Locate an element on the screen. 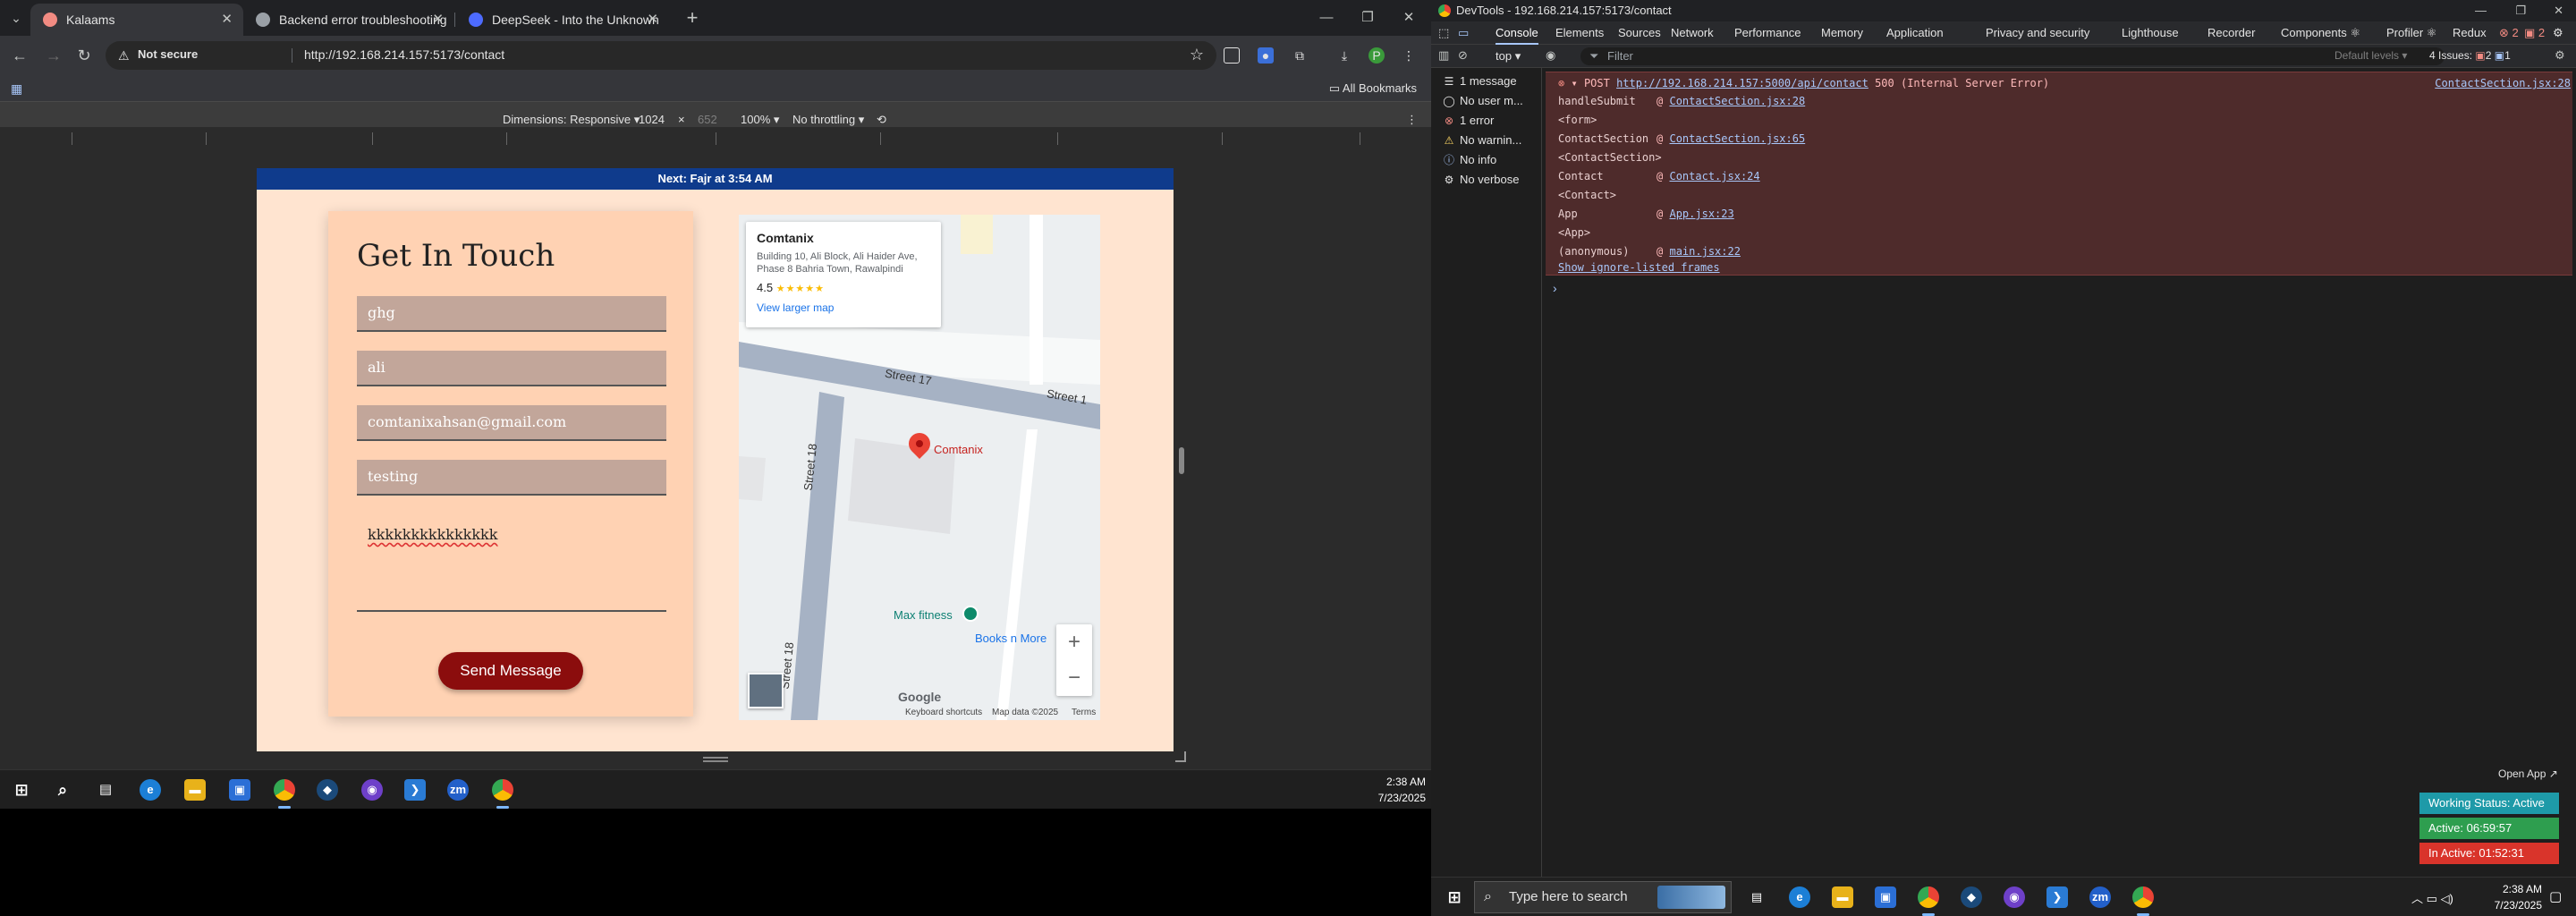 This screenshot has height=916, width=2576. subject-field: testing is located at coordinates (511, 478).